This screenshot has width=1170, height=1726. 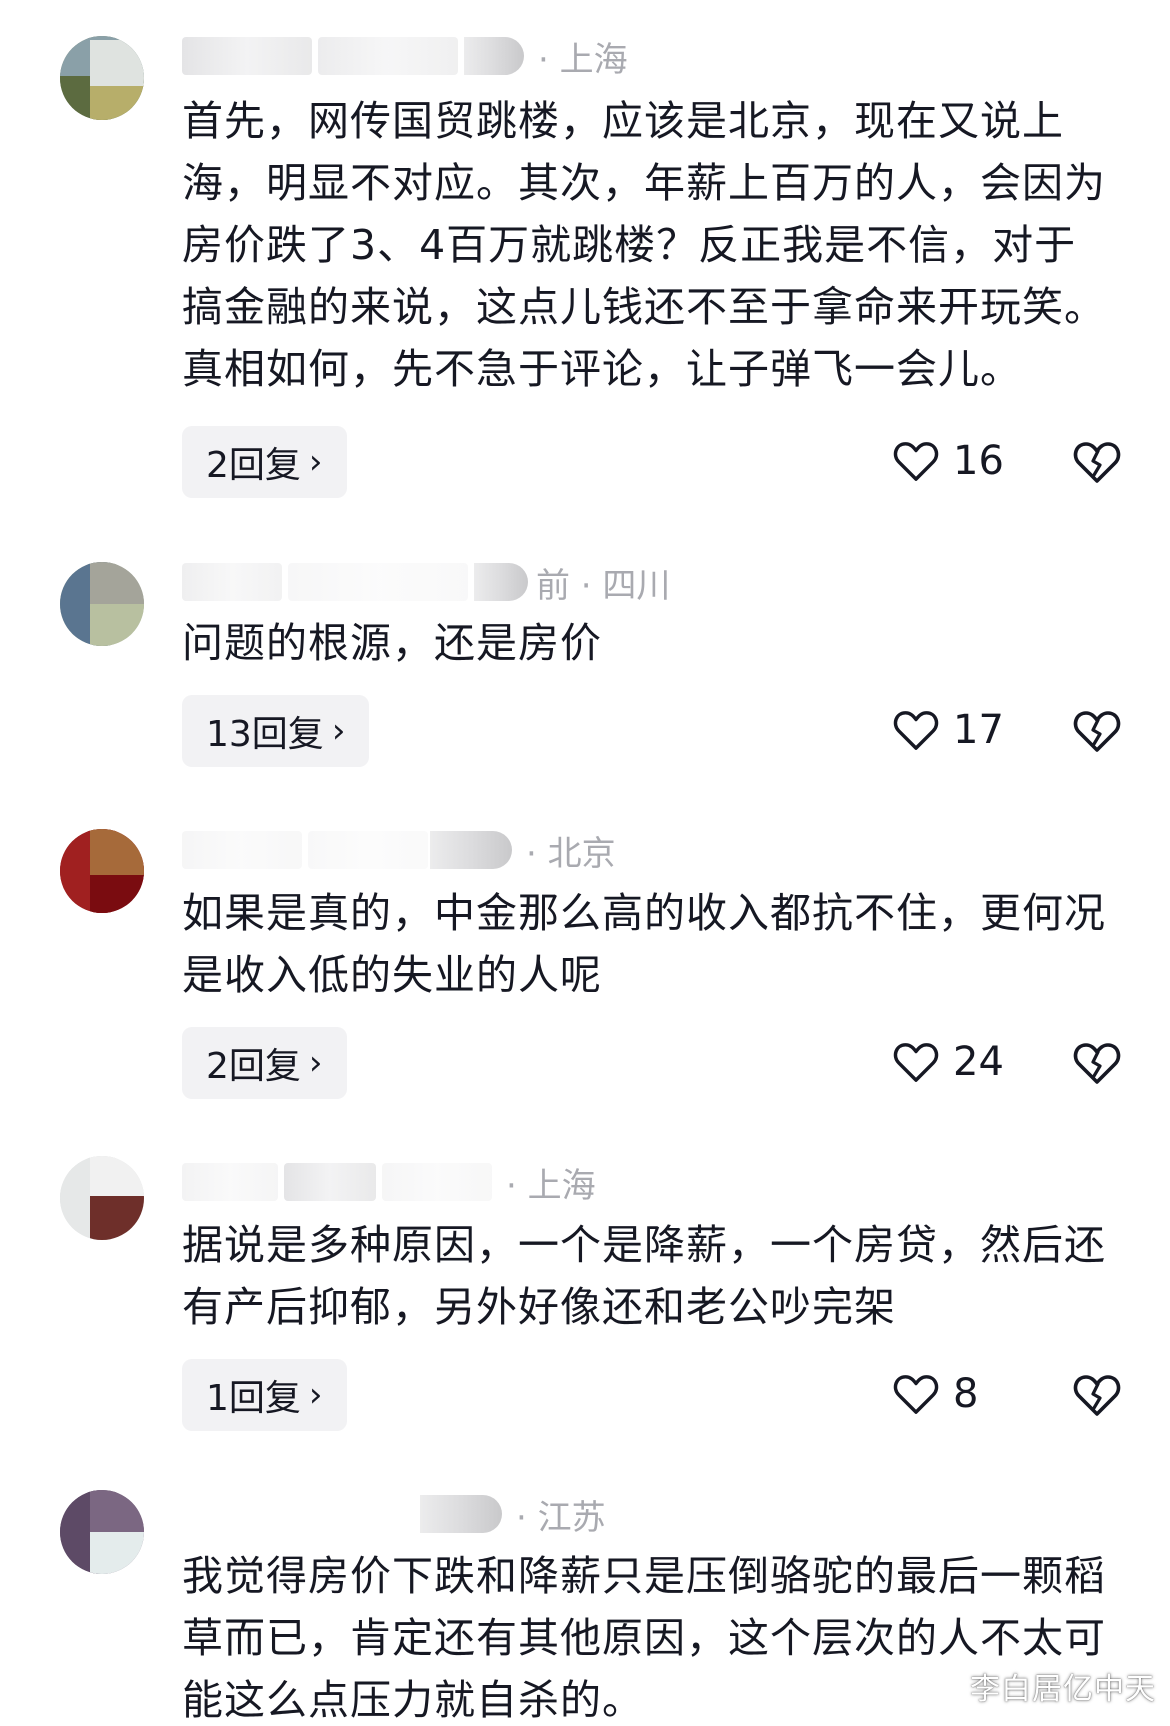 I want to click on comment-text-line: 搞金融的来说，这点儿钱还不至于拿命来开玩笑。, so click(x=644, y=307).